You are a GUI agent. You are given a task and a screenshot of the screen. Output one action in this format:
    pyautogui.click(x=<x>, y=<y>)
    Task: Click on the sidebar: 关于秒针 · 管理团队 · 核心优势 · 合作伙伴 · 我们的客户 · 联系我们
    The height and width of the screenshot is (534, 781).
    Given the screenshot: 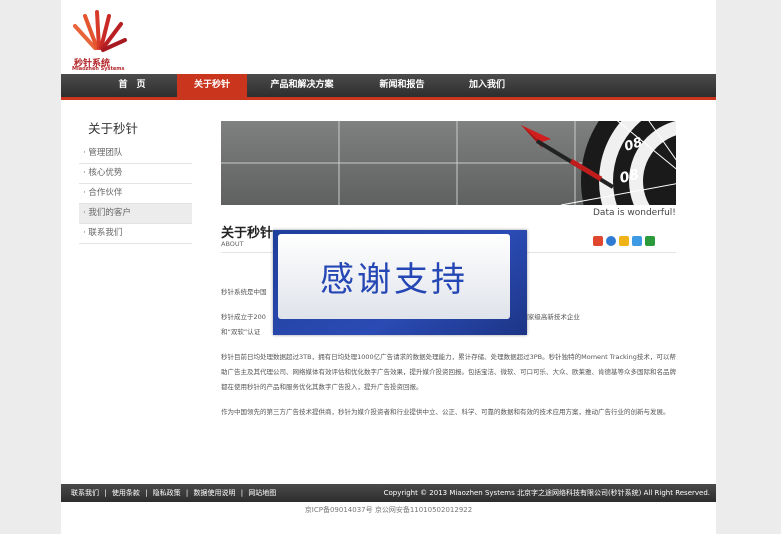 What is the action you would take?
    pyautogui.click(x=135, y=181)
    